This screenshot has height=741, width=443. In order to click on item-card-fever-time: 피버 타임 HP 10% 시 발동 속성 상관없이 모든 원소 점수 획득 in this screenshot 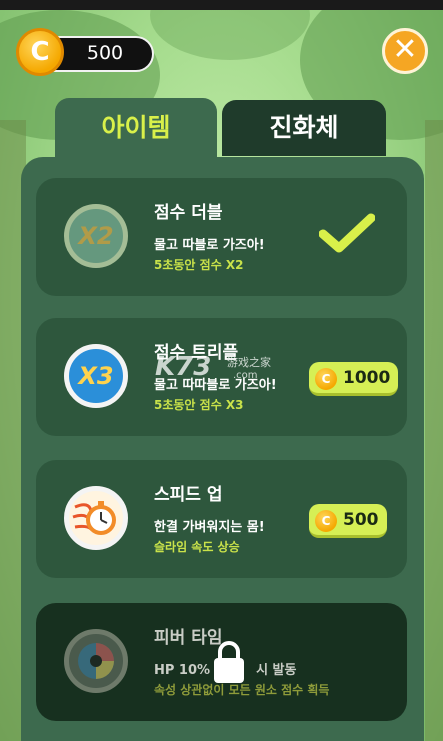, I will do `click(221, 662)`.